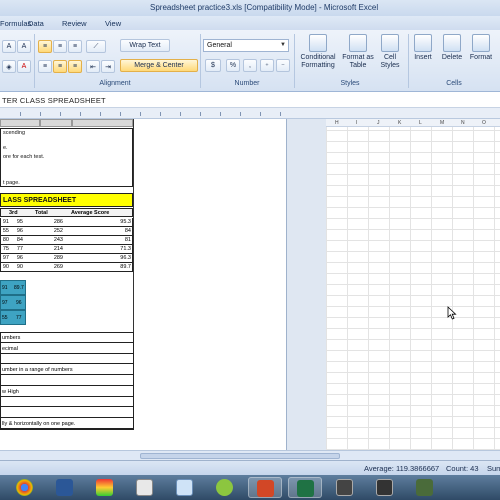  What do you see at coordinates (358, 52) in the screenshot?
I see `format-as-table-button: Format as Table` at bounding box center [358, 52].